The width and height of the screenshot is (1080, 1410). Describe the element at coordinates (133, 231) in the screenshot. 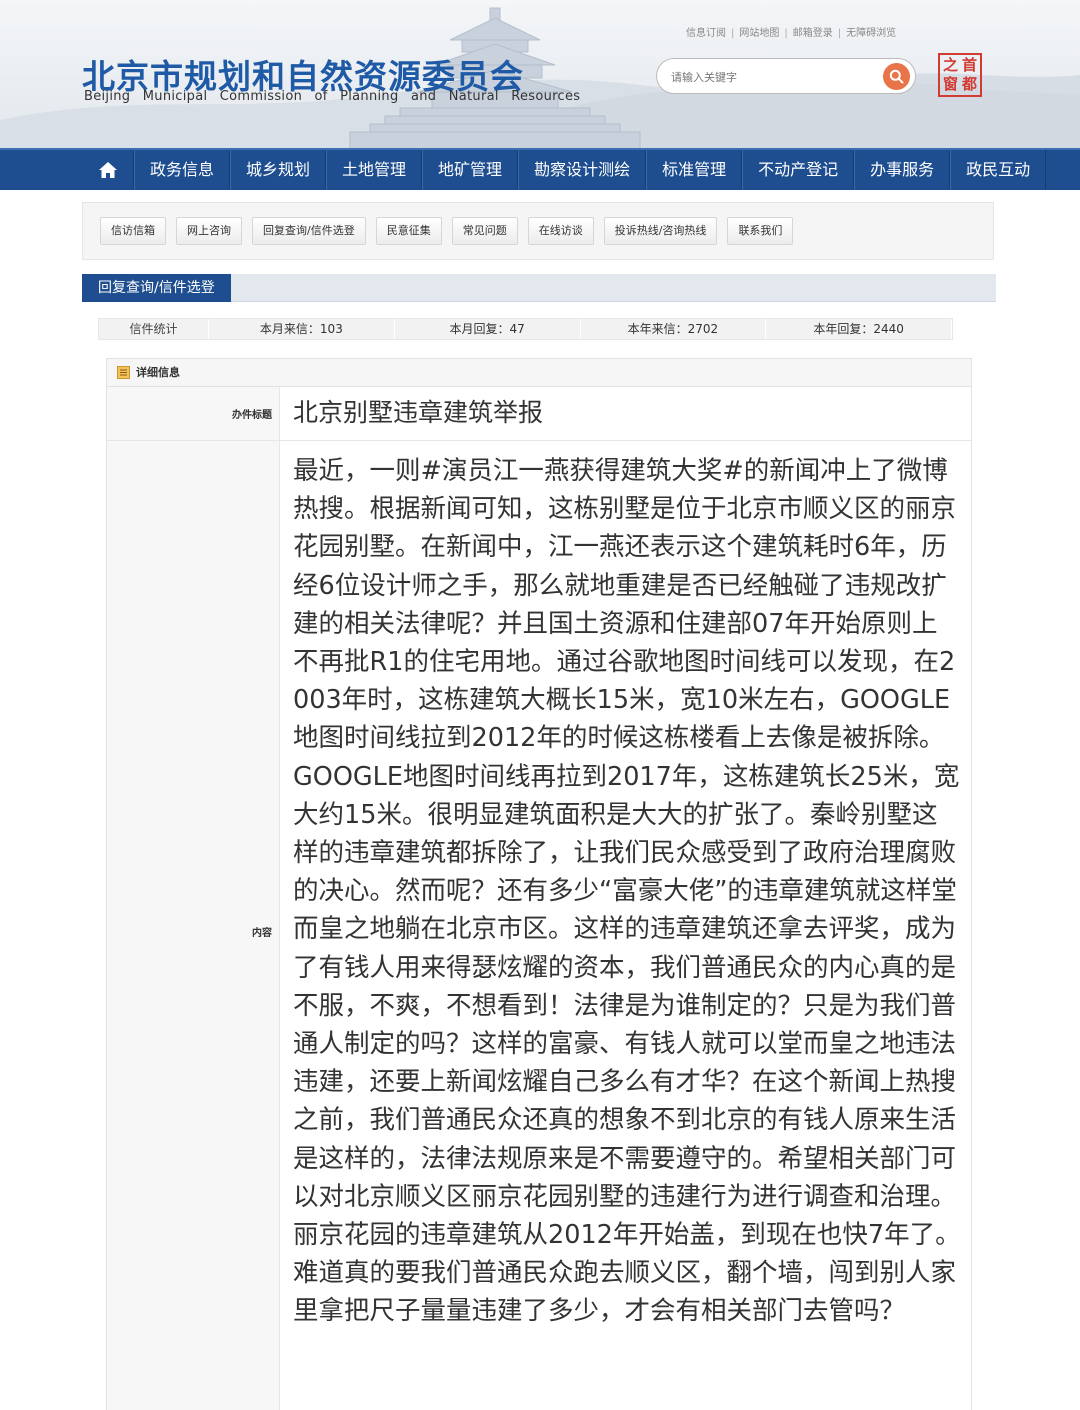

I see `sub-item-petition-mailbox: 信访信箱` at that location.